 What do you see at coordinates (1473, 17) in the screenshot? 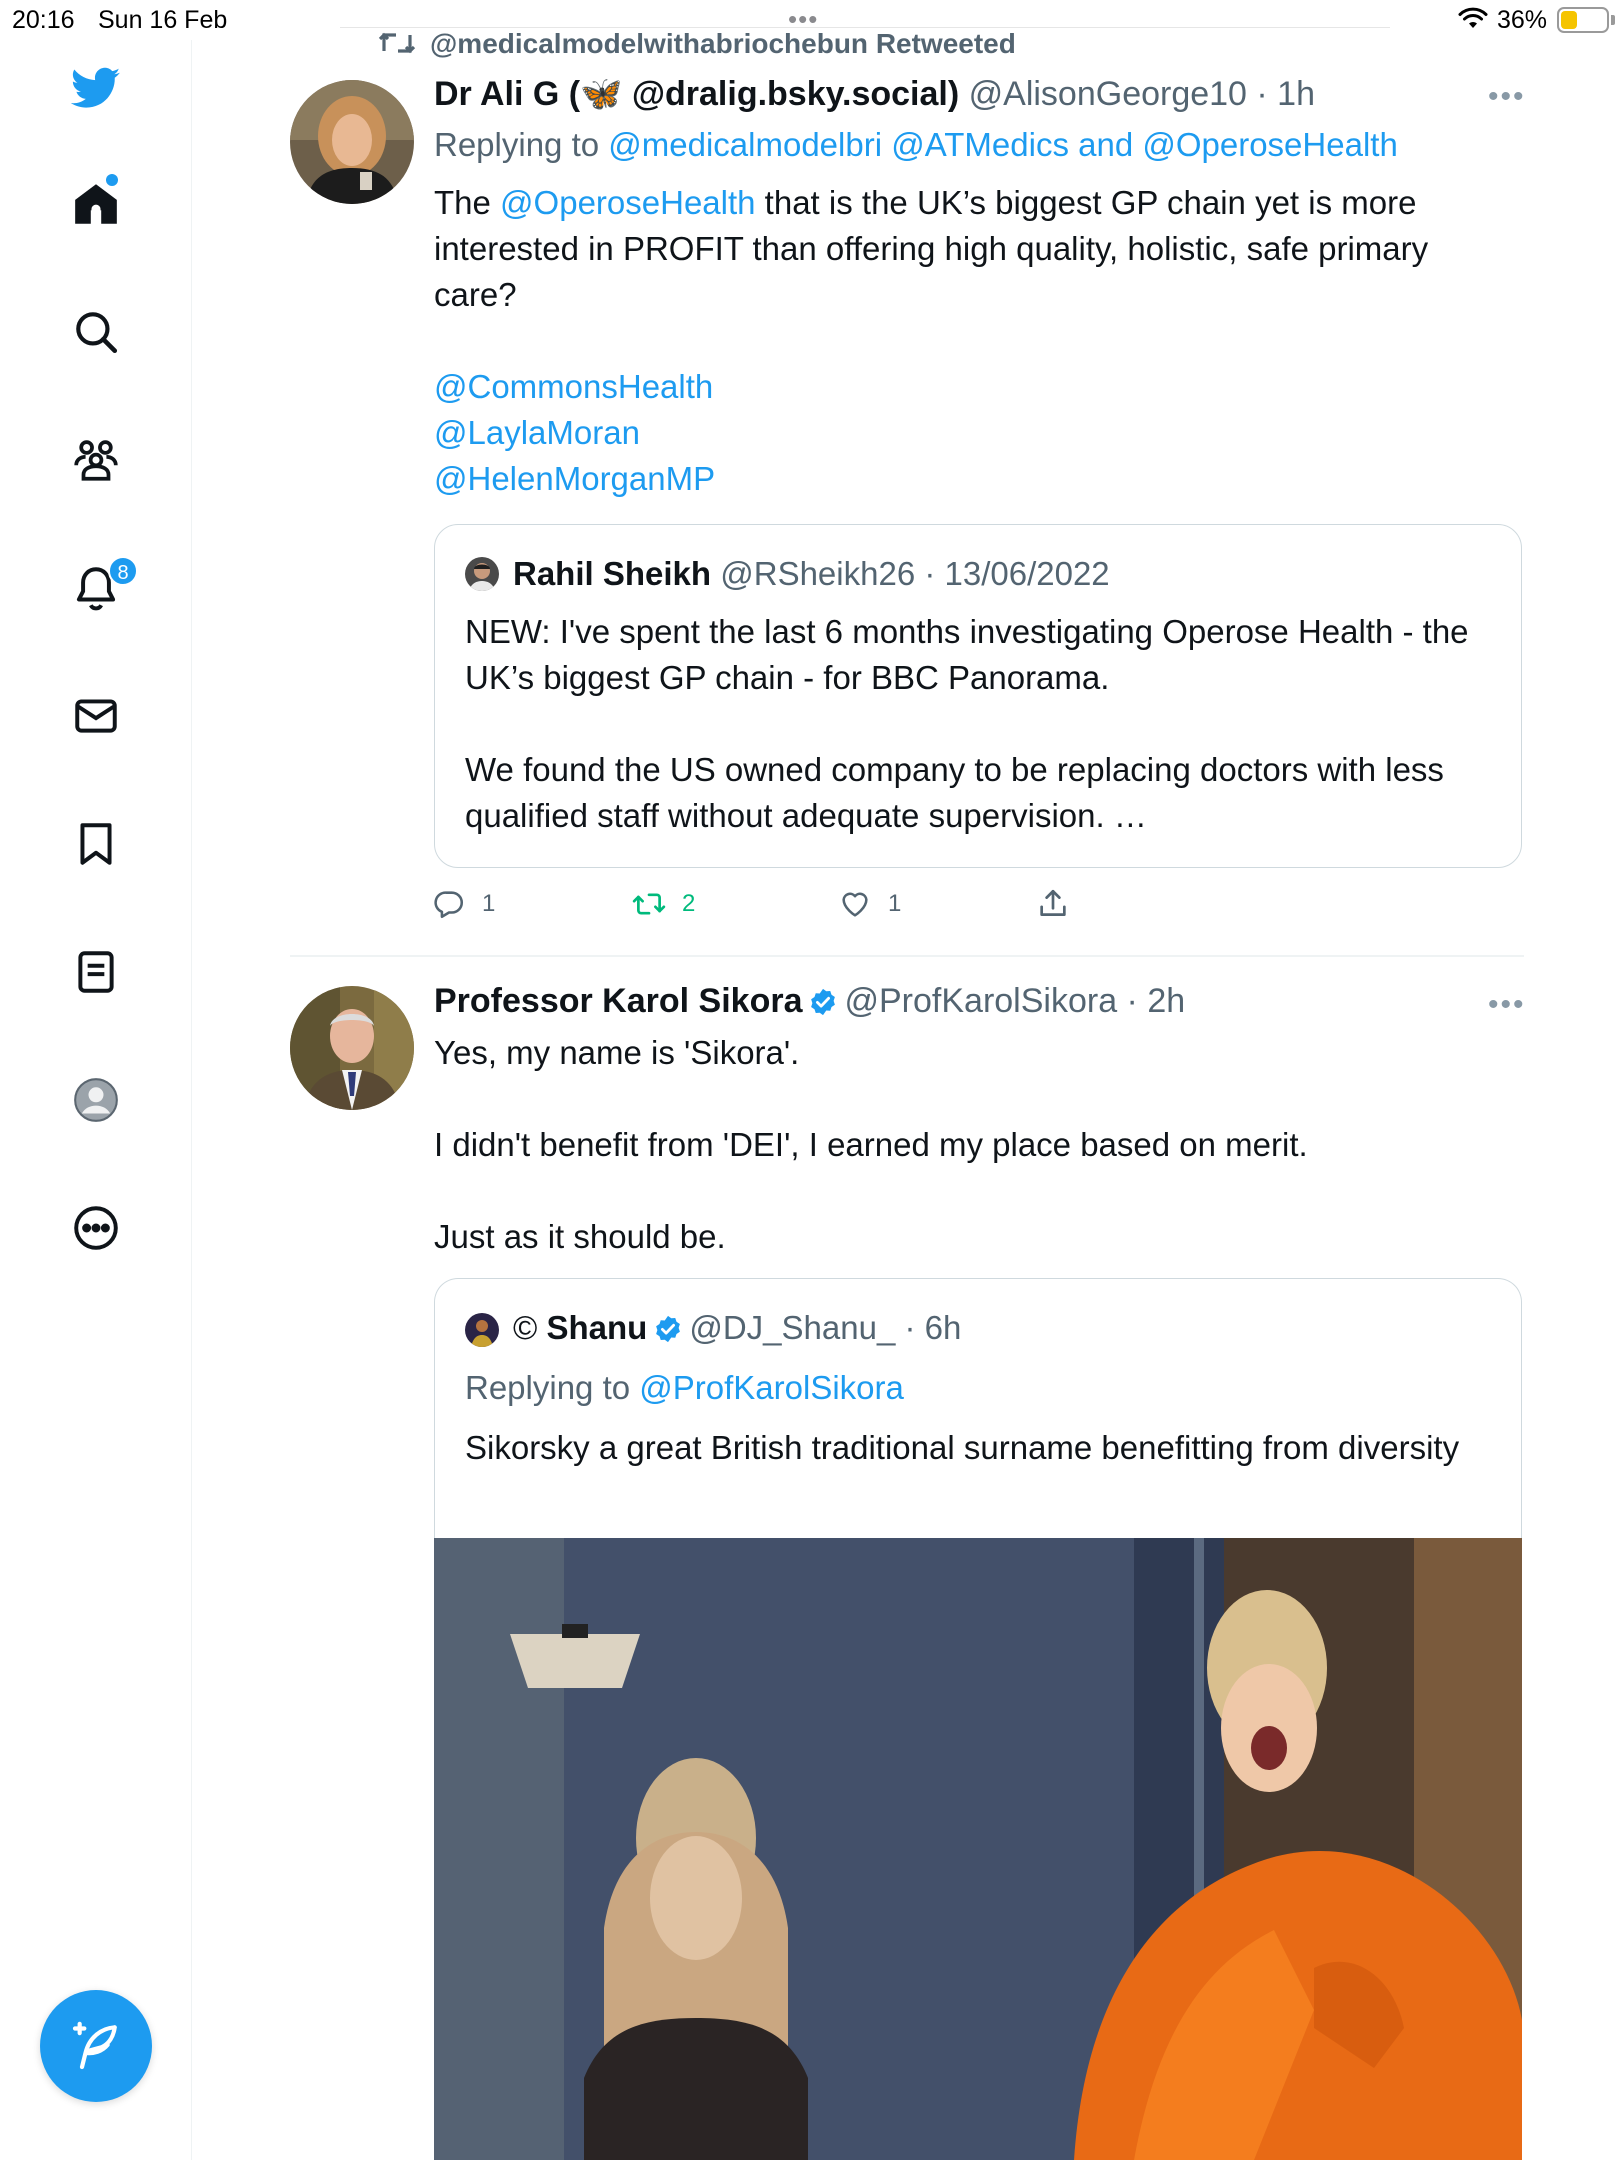
I see `wifi-icon` at bounding box center [1473, 17].